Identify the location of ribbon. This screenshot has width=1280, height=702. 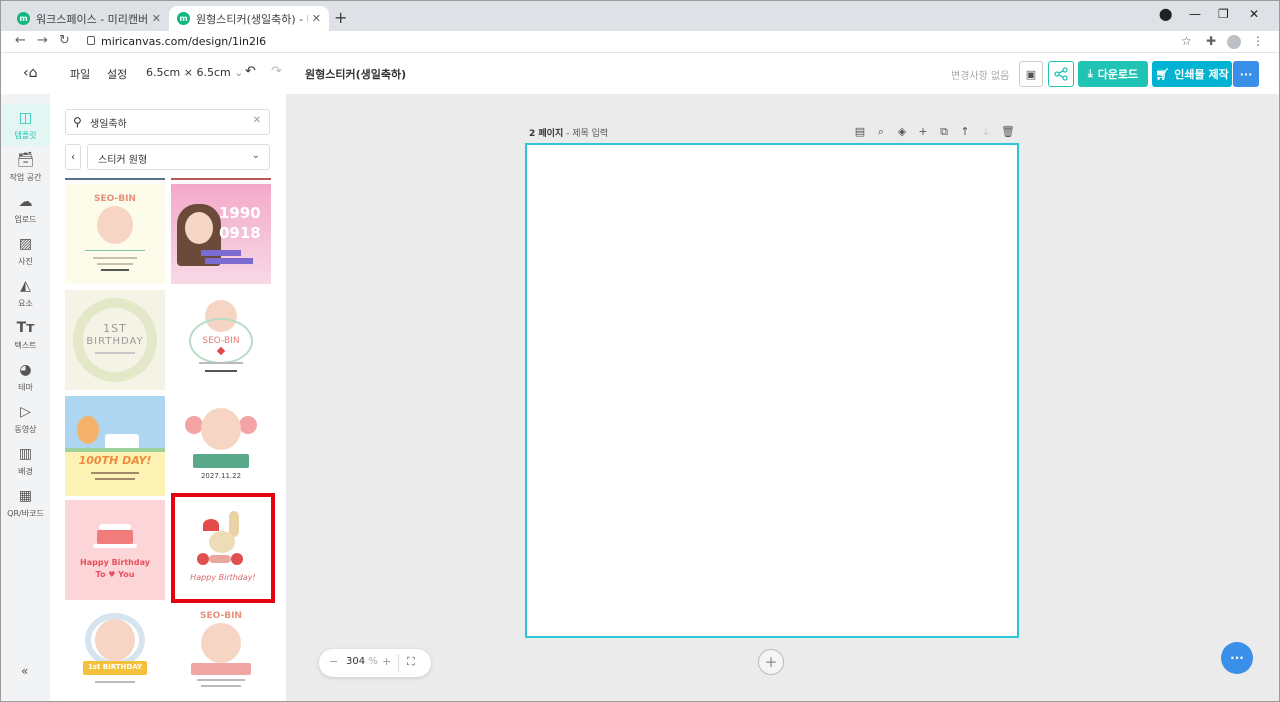
(221, 669).